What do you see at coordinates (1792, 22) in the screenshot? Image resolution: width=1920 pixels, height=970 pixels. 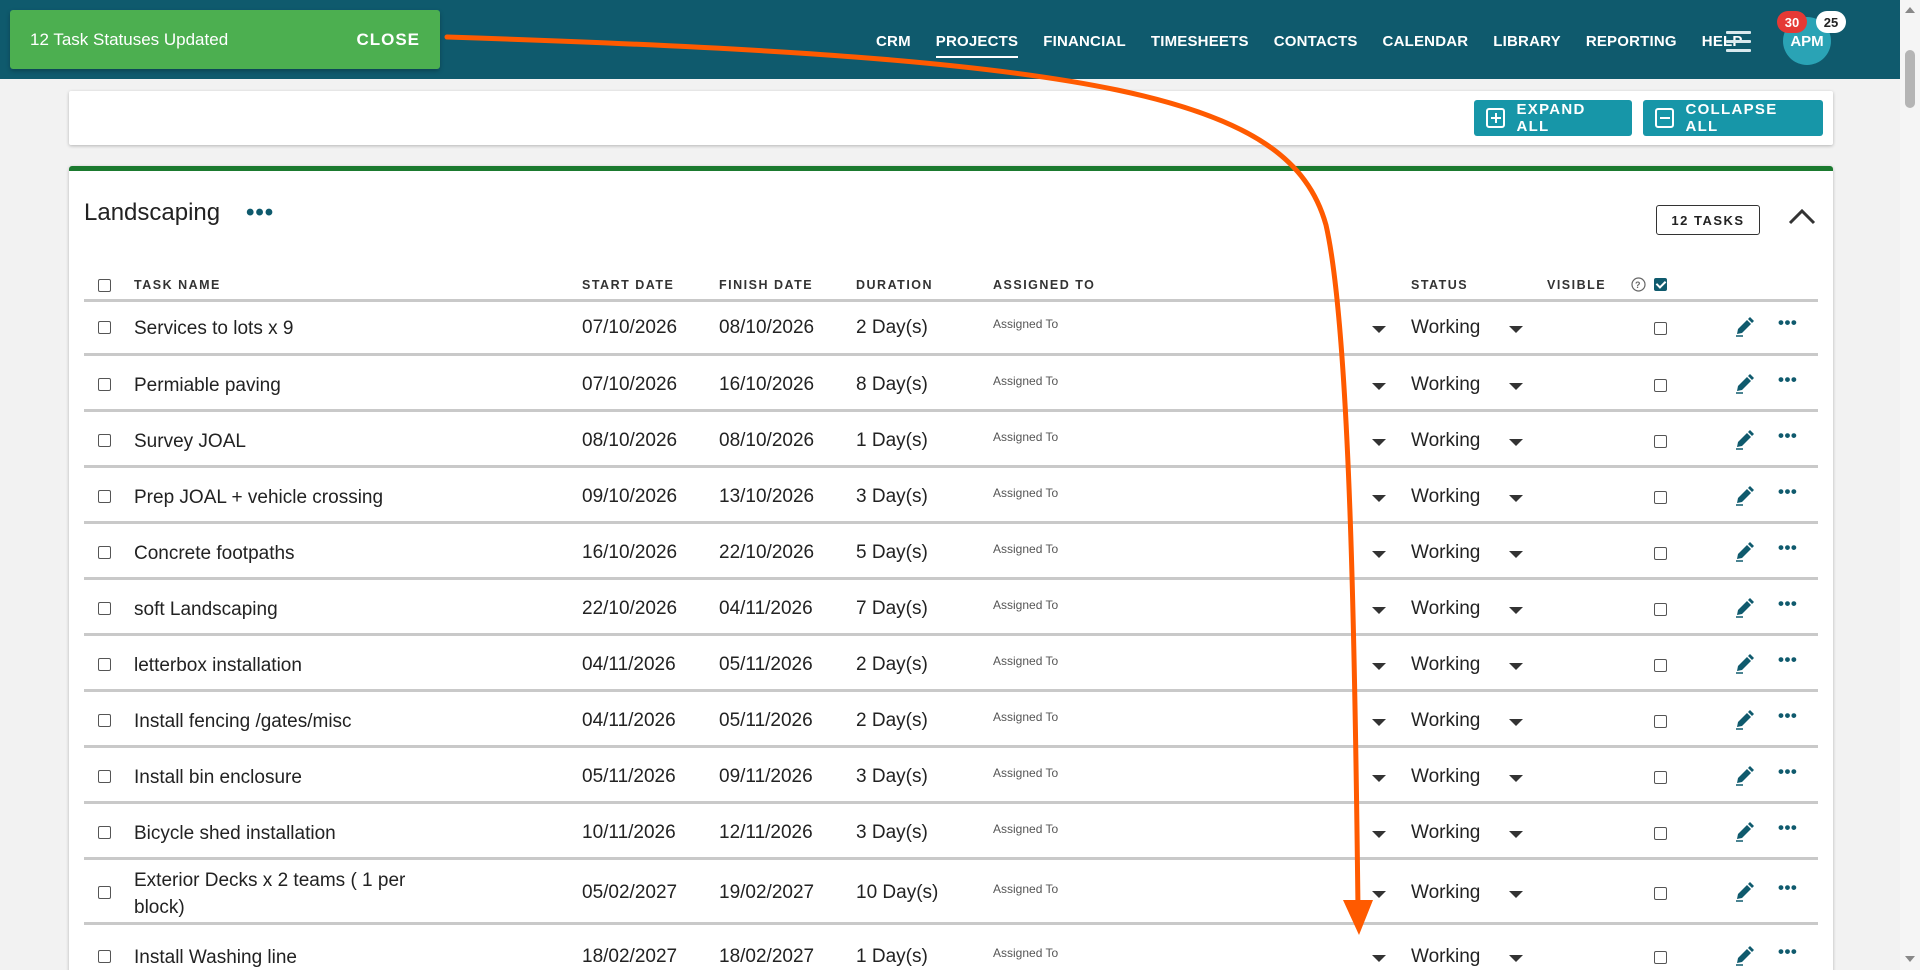 I see `notification-badge-red: 30` at bounding box center [1792, 22].